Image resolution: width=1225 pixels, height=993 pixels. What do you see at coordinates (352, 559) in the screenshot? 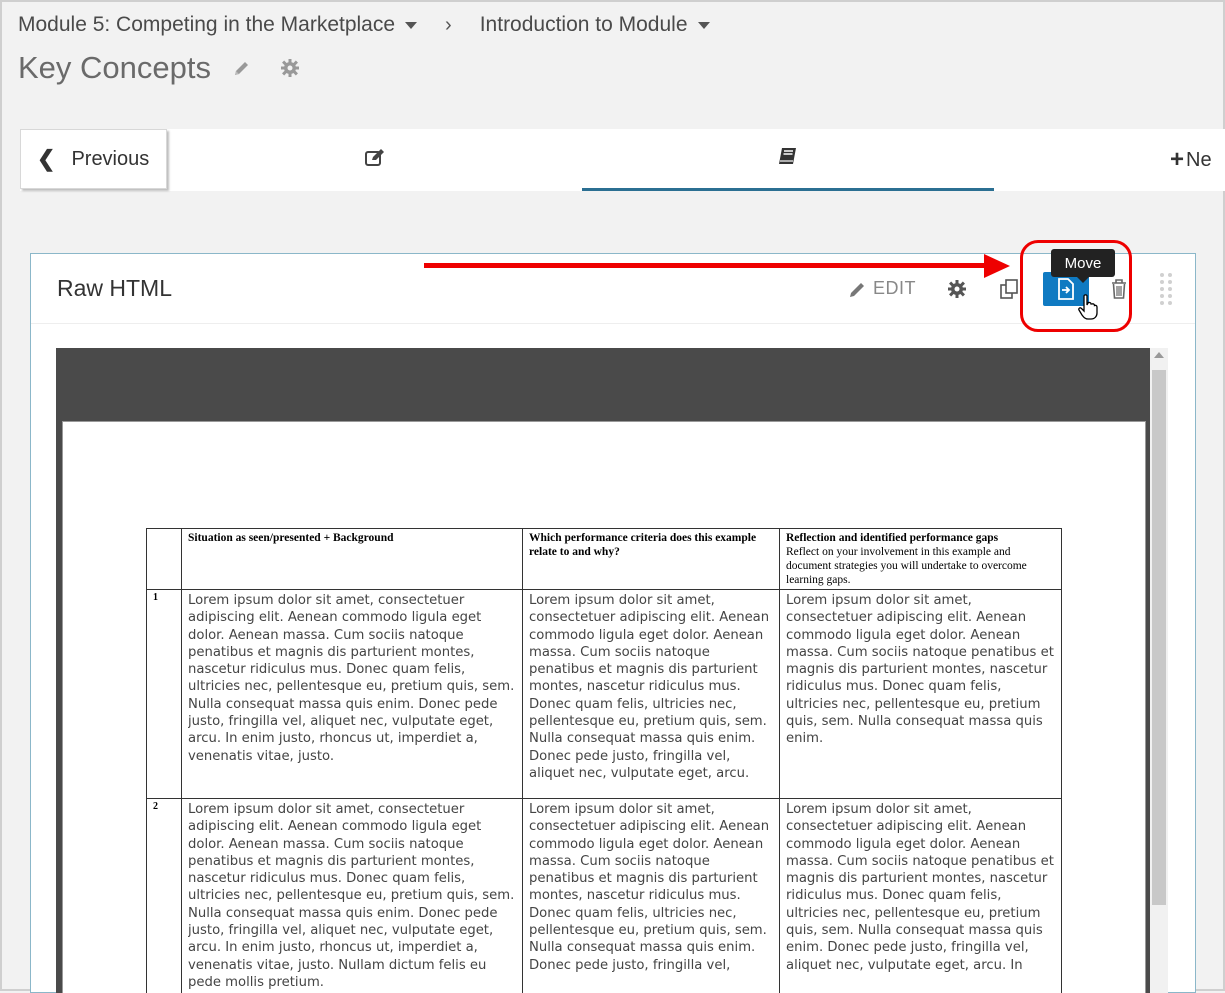
I see `table-header-cell: Situation as seen/presented + Background` at bounding box center [352, 559].